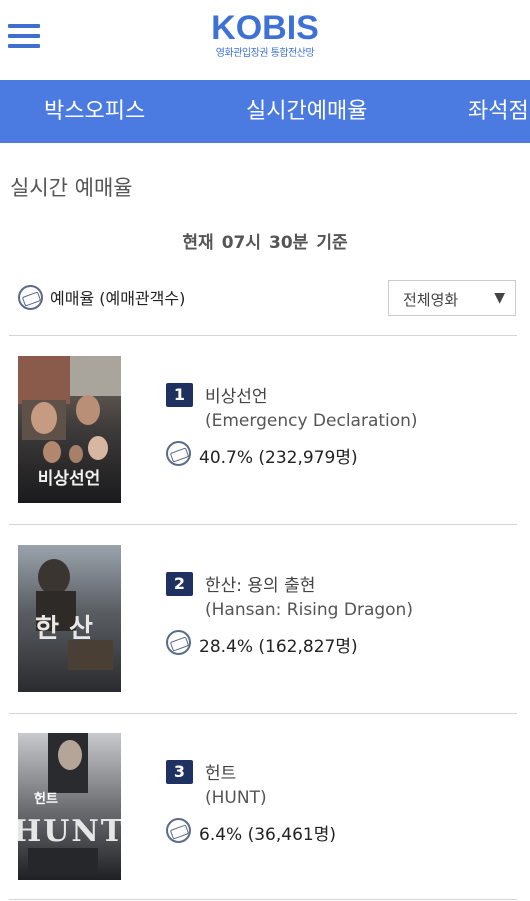 The image size is (530, 901). I want to click on divider, so click(263, 899).